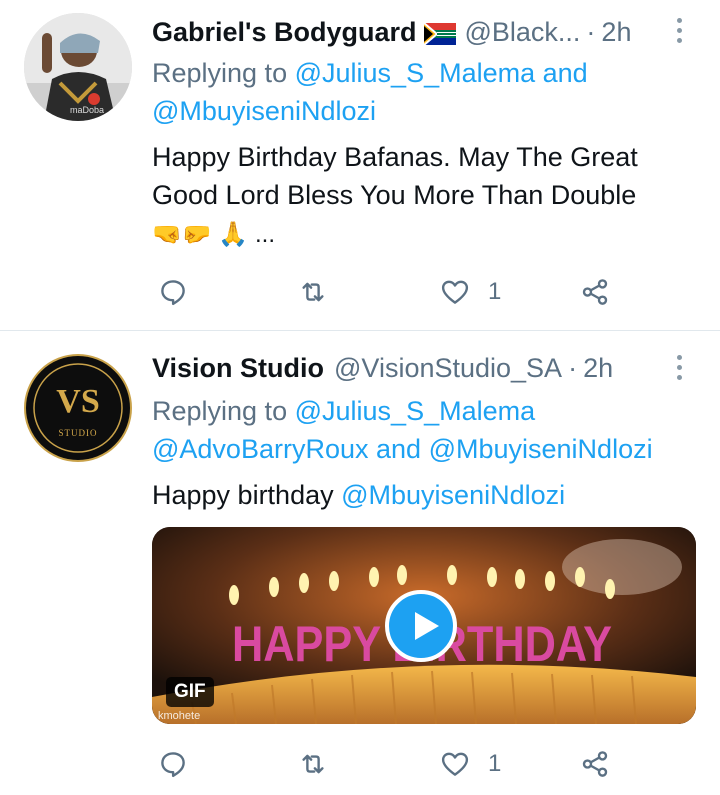  I want to click on replying-to-line: @MbuyiseniNdlozi, so click(264, 111).